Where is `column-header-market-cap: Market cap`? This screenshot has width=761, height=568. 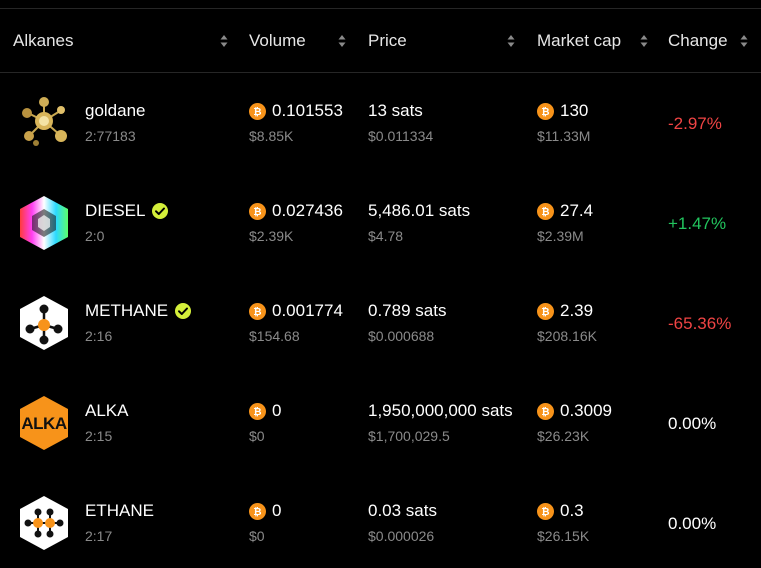 column-header-market-cap: Market cap is located at coordinates (579, 41).